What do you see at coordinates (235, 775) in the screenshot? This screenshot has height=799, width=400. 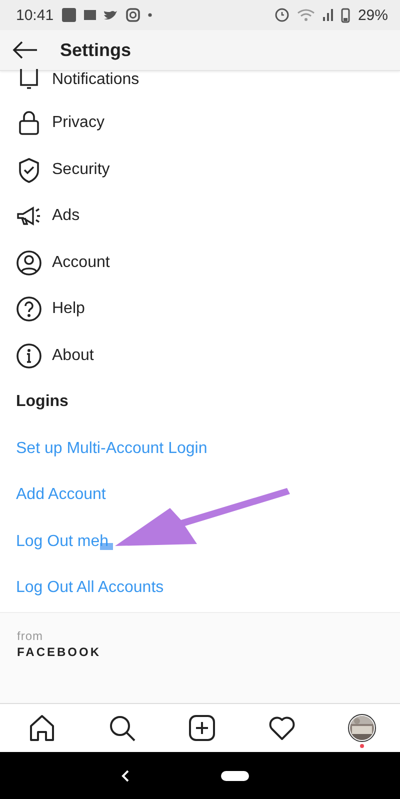 I see `home-pill` at bounding box center [235, 775].